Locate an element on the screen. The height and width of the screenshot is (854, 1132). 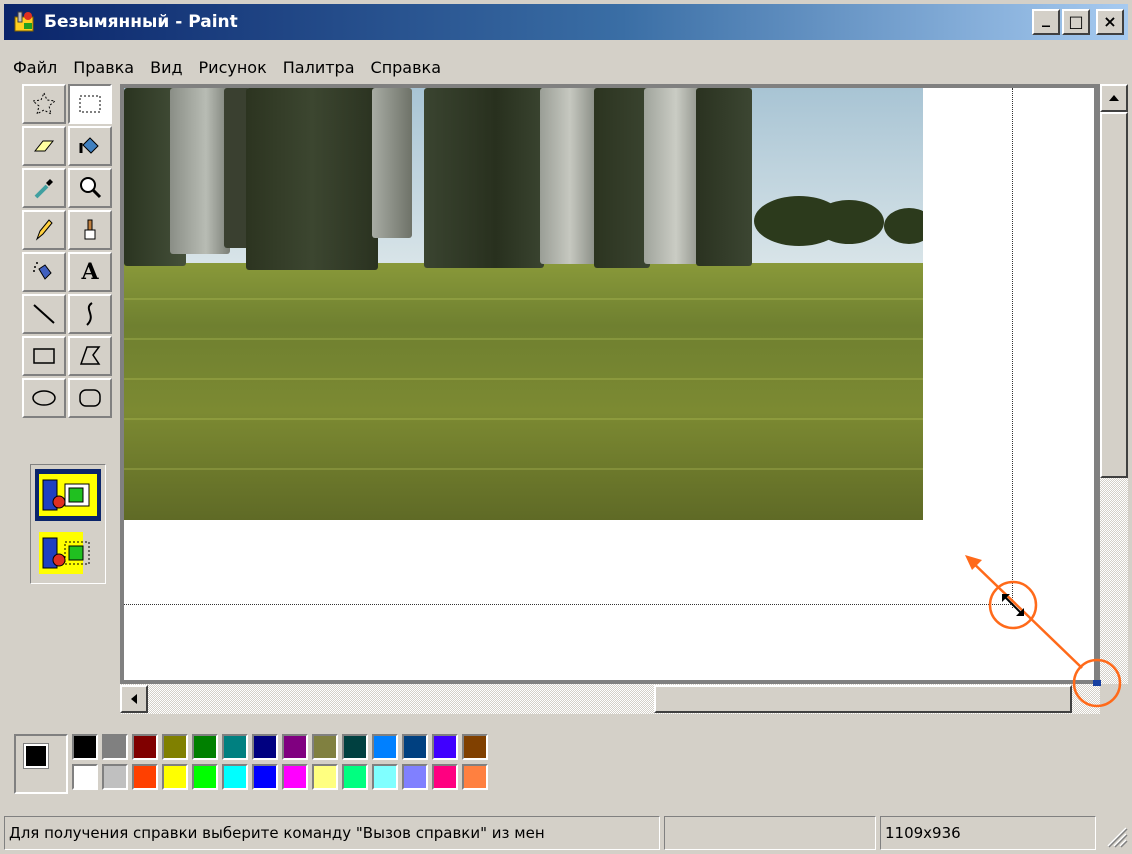
window-size-grip is located at coordinates (1114, 834).